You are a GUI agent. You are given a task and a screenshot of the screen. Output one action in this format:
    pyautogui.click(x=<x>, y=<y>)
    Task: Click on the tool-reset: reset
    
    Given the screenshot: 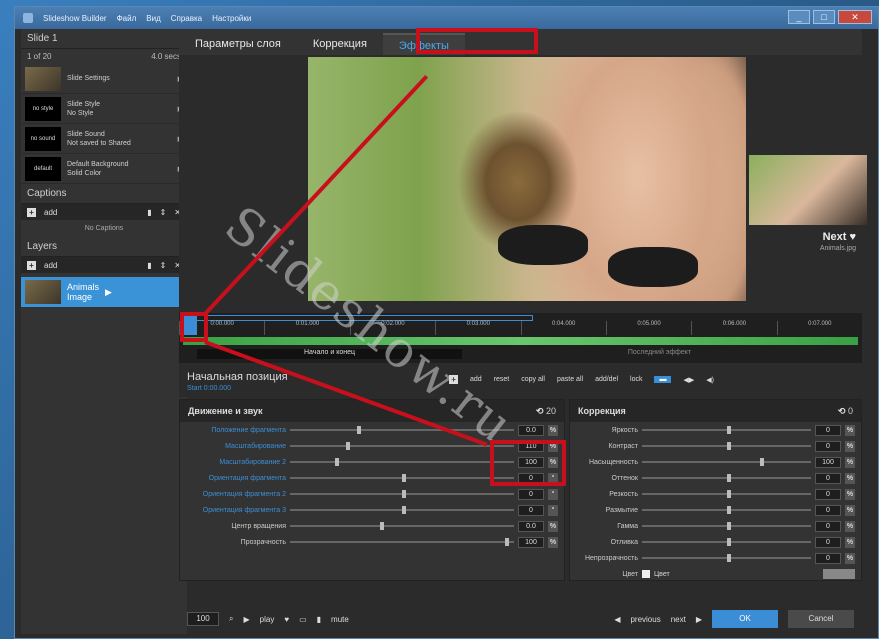 What is the action you would take?
    pyautogui.click(x=502, y=379)
    